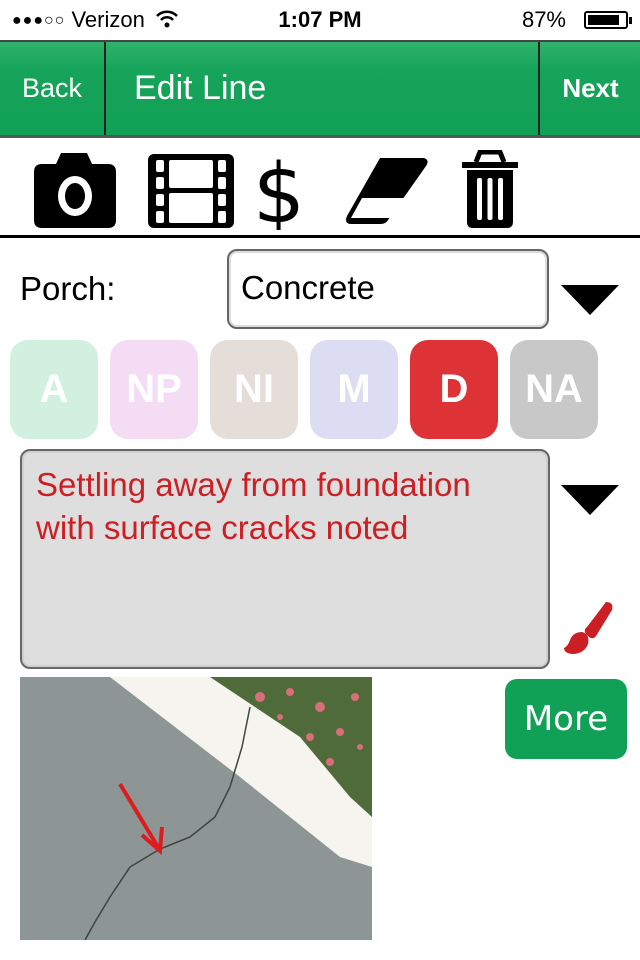 The width and height of the screenshot is (640, 960). What do you see at coordinates (308, 287) in the screenshot?
I see `material-value: Concrete` at bounding box center [308, 287].